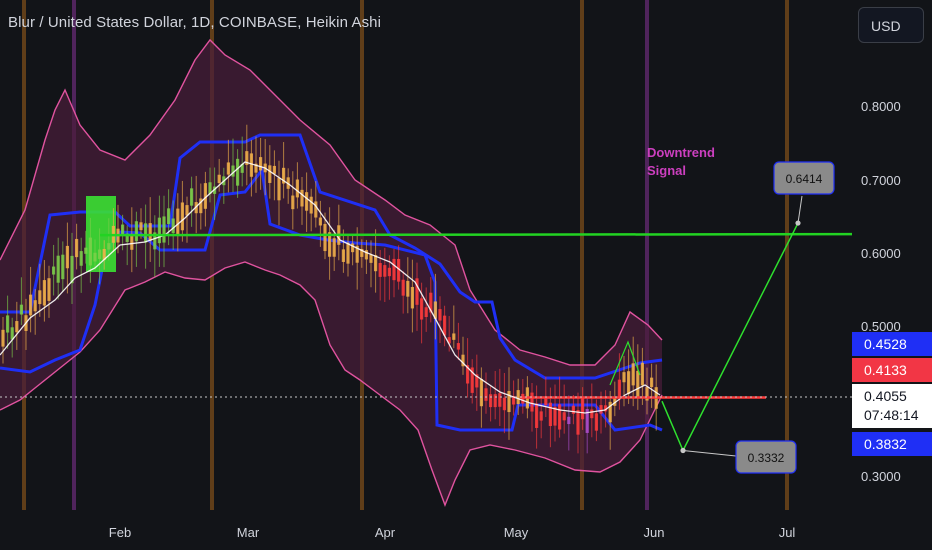 Image resolution: width=932 pixels, height=550 pixels. I want to click on x-tick-label: Jul, so click(787, 532).